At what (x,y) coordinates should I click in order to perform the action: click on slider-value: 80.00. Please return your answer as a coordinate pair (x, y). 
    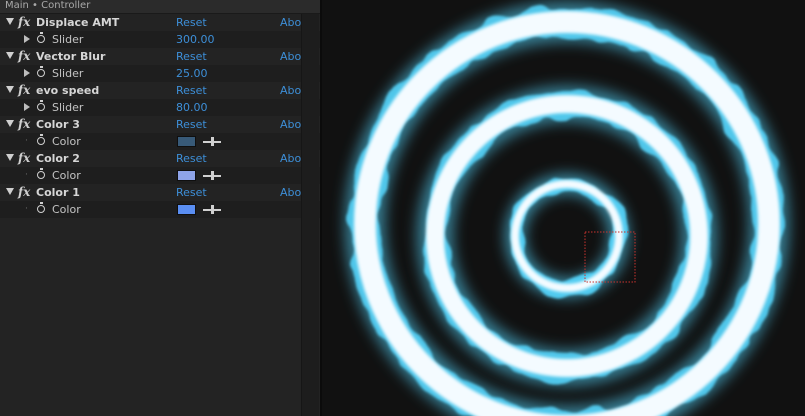
    Looking at the image, I should click on (192, 107).